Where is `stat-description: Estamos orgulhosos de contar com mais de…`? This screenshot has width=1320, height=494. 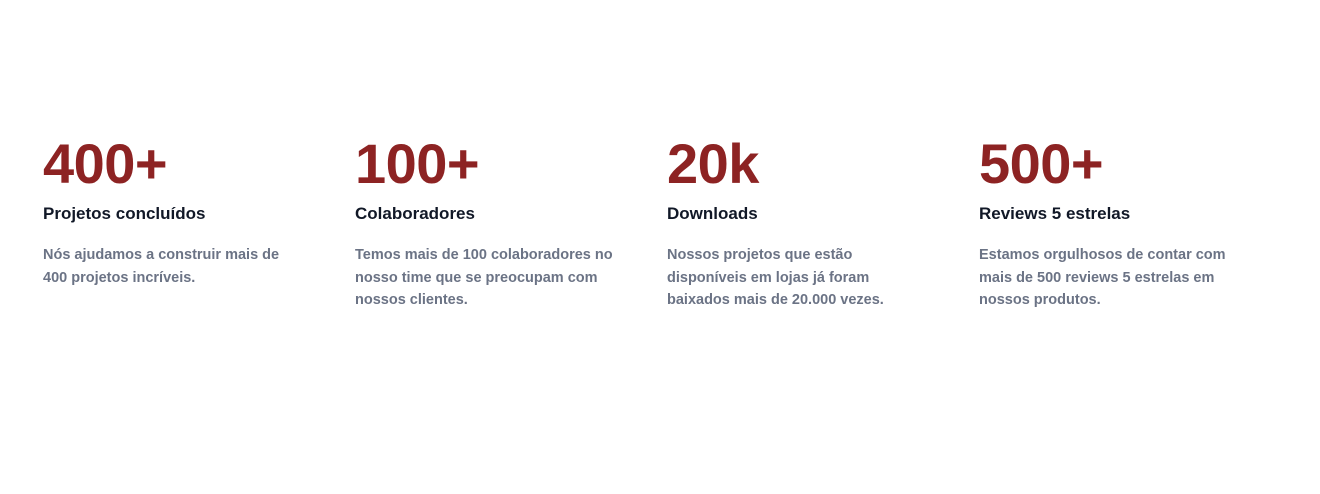
stat-description: Estamos orgulhosos de contar com mais de… is located at coordinates (1102, 277).